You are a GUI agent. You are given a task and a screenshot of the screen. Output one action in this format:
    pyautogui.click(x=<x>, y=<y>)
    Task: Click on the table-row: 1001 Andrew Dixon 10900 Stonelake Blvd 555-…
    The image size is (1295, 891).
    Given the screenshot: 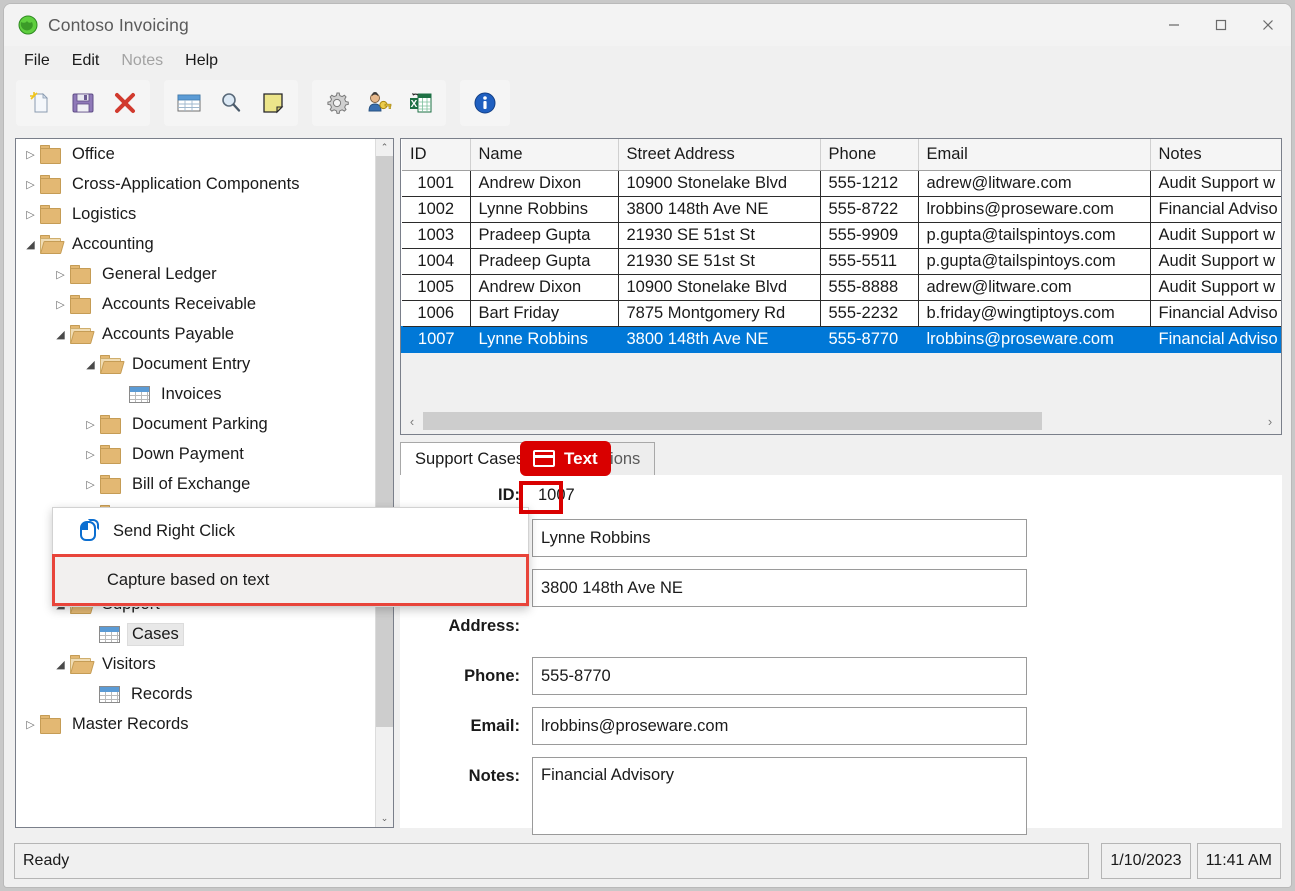 What is the action you would take?
    pyautogui.click(x=841, y=183)
    